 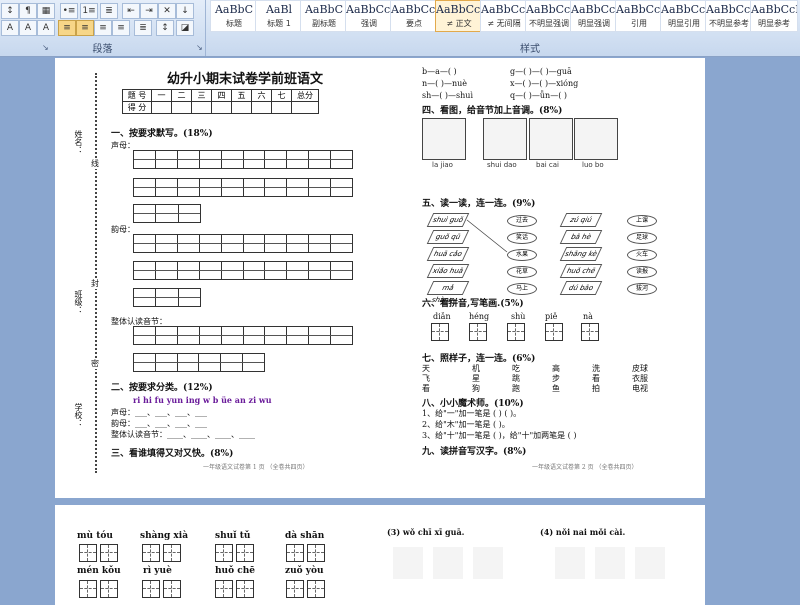 I want to click on justify-icon: ≡, so click(x=121, y=28).